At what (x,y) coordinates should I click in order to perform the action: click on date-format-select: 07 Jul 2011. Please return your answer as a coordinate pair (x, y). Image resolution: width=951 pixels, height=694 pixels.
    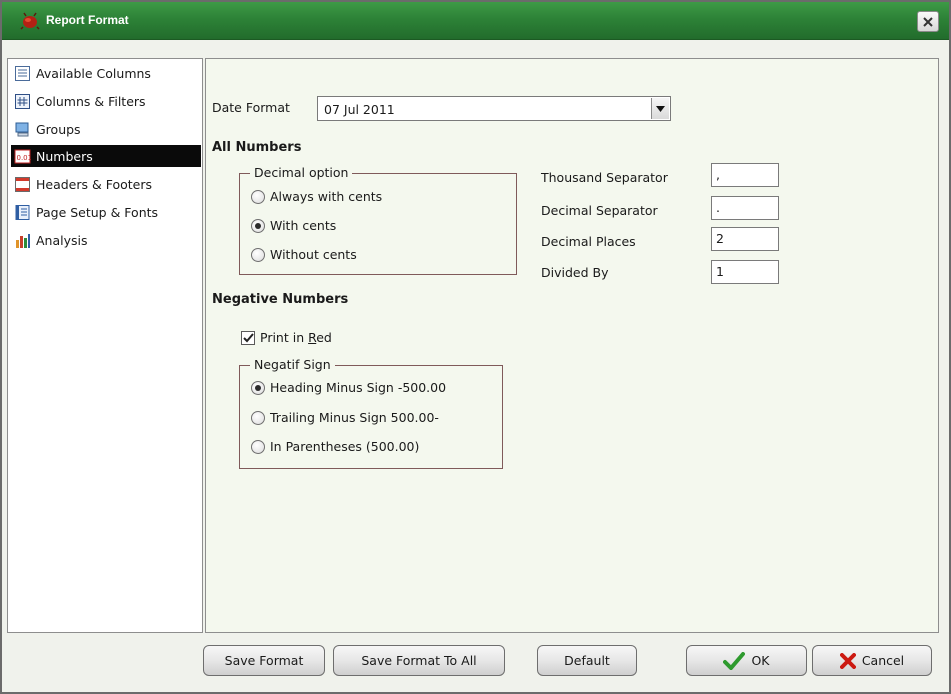
    Looking at the image, I should click on (494, 108).